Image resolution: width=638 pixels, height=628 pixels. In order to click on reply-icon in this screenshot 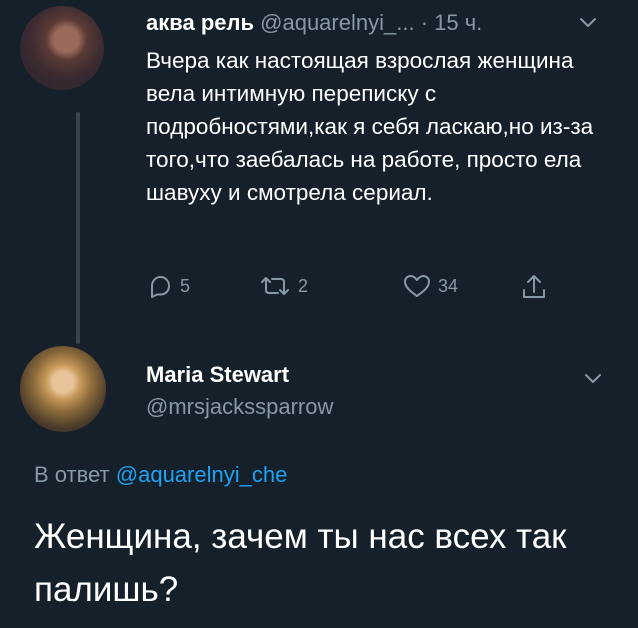, I will do `click(160, 287)`.